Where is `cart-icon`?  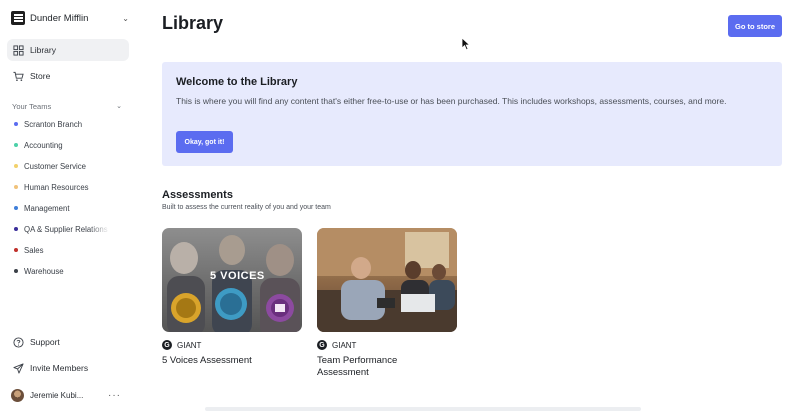
cart-icon is located at coordinates (18, 76).